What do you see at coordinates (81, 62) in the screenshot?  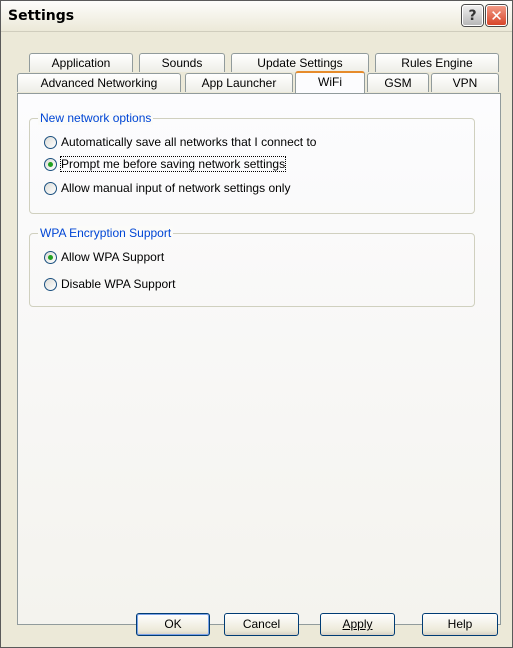 I see `tab-application: Application` at bounding box center [81, 62].